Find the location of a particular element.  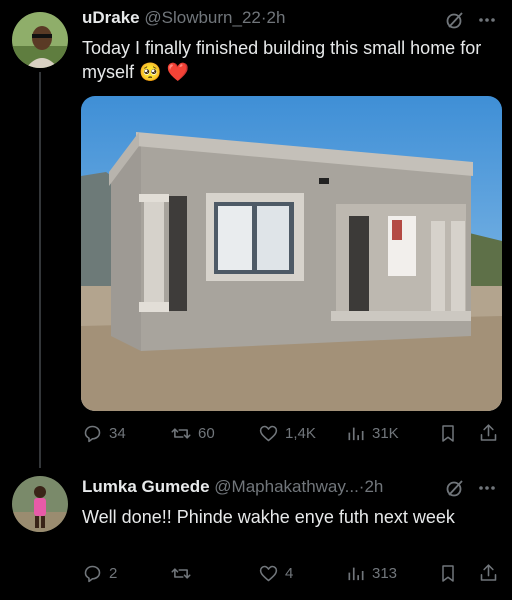

reply-header: Lumka Gumede @Maphakathway...·2h is located at coordinates (232, 487).